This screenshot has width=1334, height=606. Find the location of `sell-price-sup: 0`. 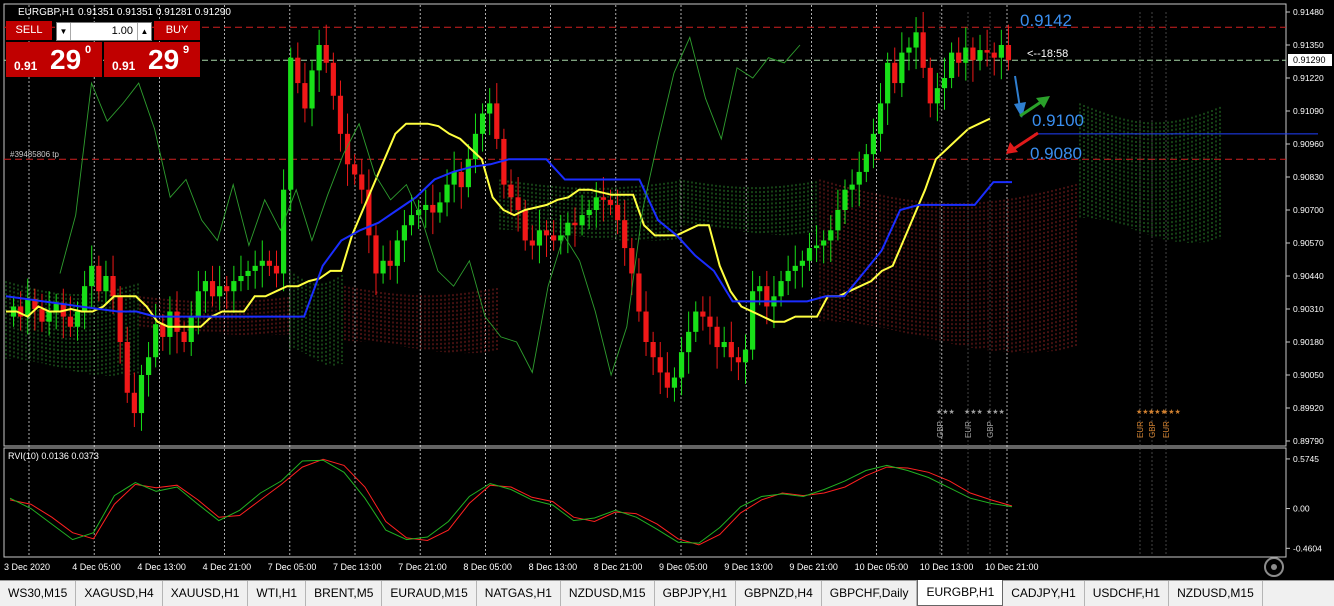

sell-price-sup: 0 is located at coordinates (88, 50).